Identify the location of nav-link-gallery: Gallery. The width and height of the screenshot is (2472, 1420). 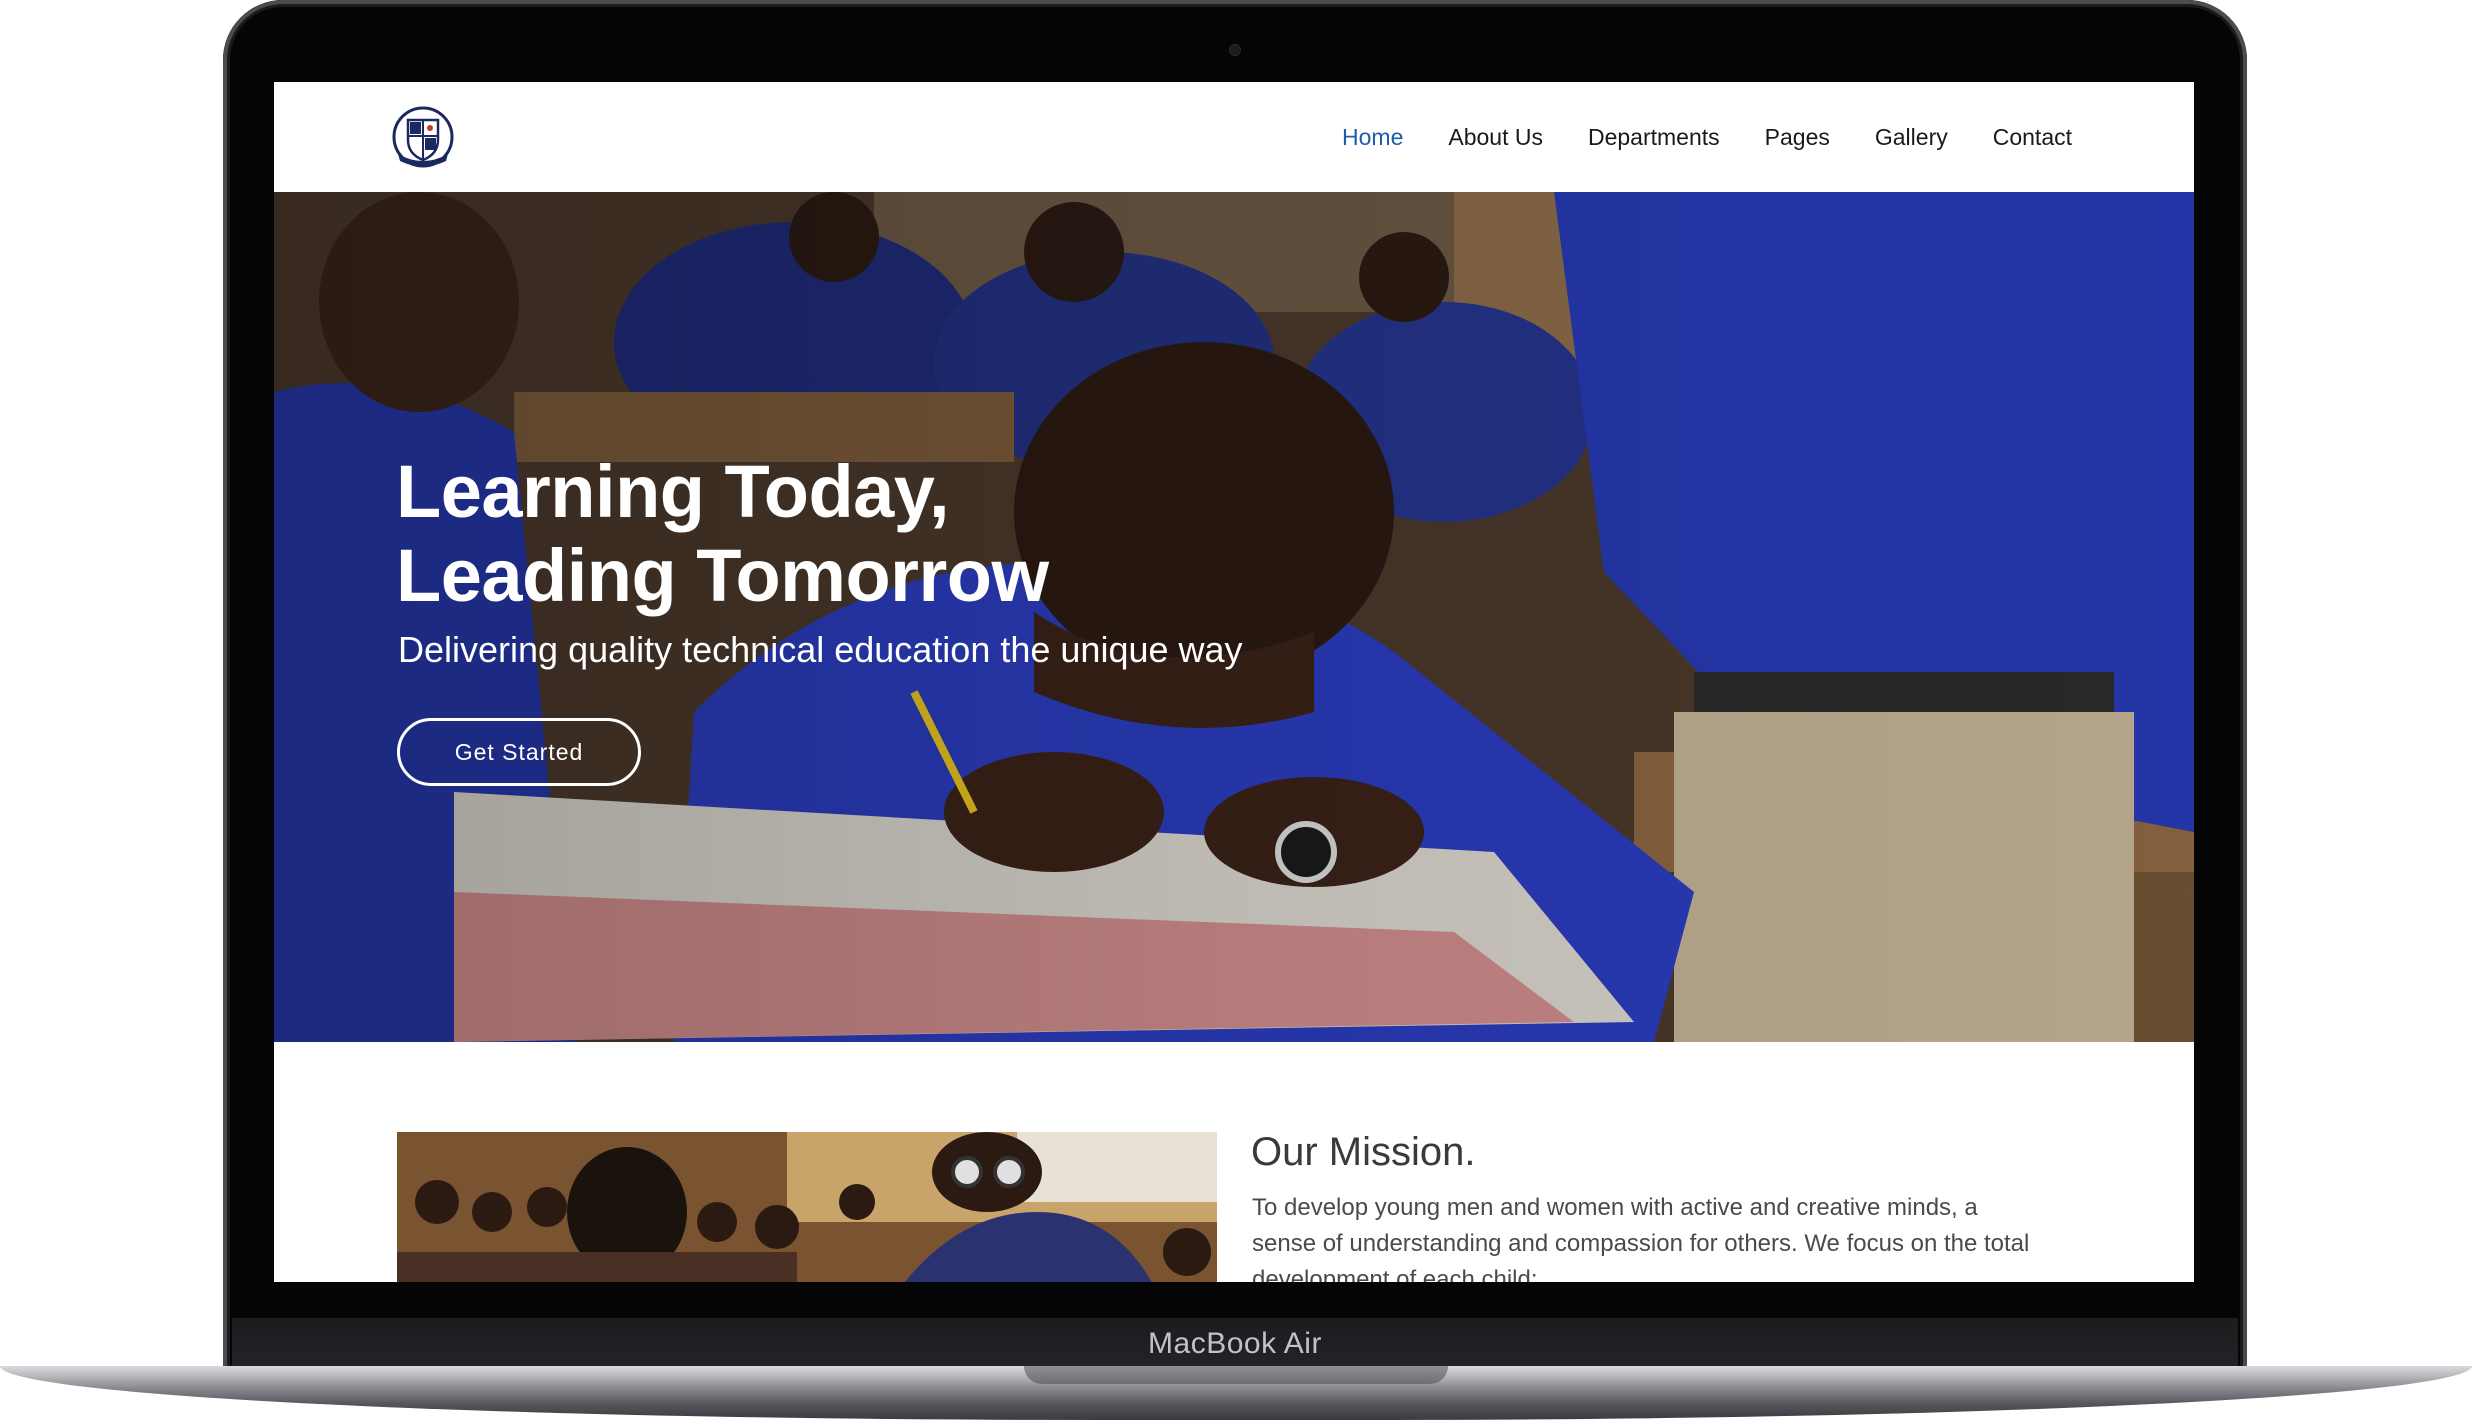
(1911, 137).